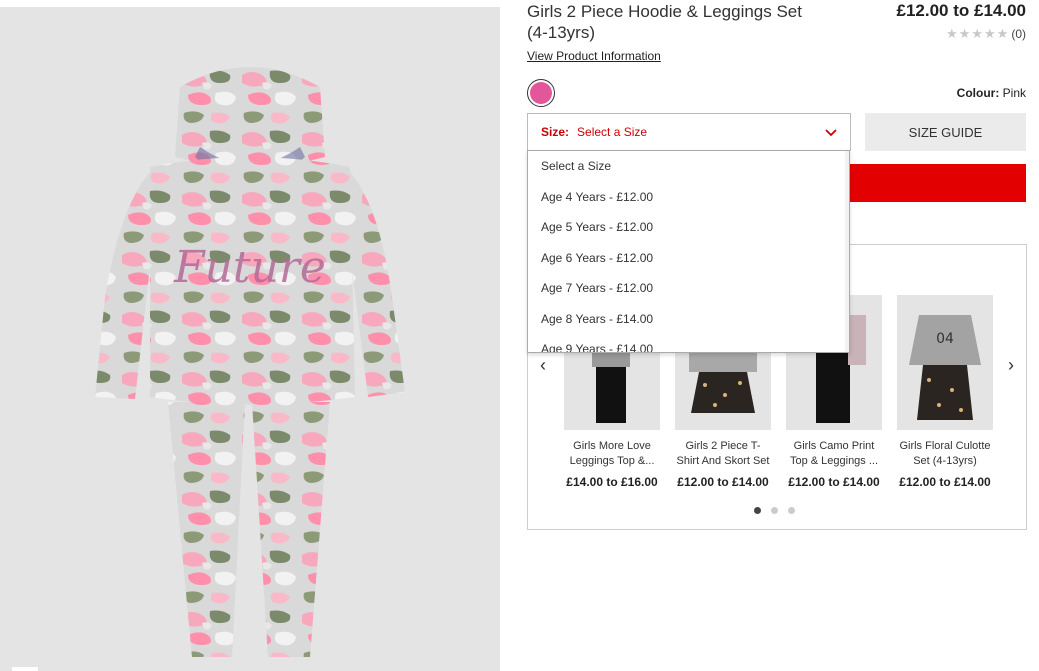  I want to click on card-image: 04, so click(945, 362).